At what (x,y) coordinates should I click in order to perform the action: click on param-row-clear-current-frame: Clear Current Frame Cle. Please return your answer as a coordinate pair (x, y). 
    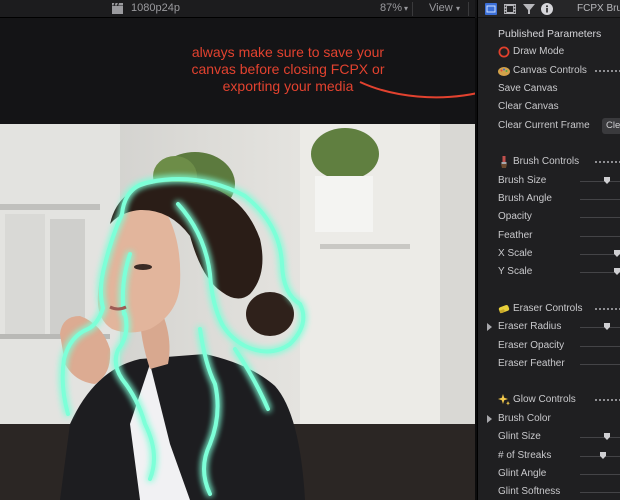
    Looking at the image, I should click on (549, 126).